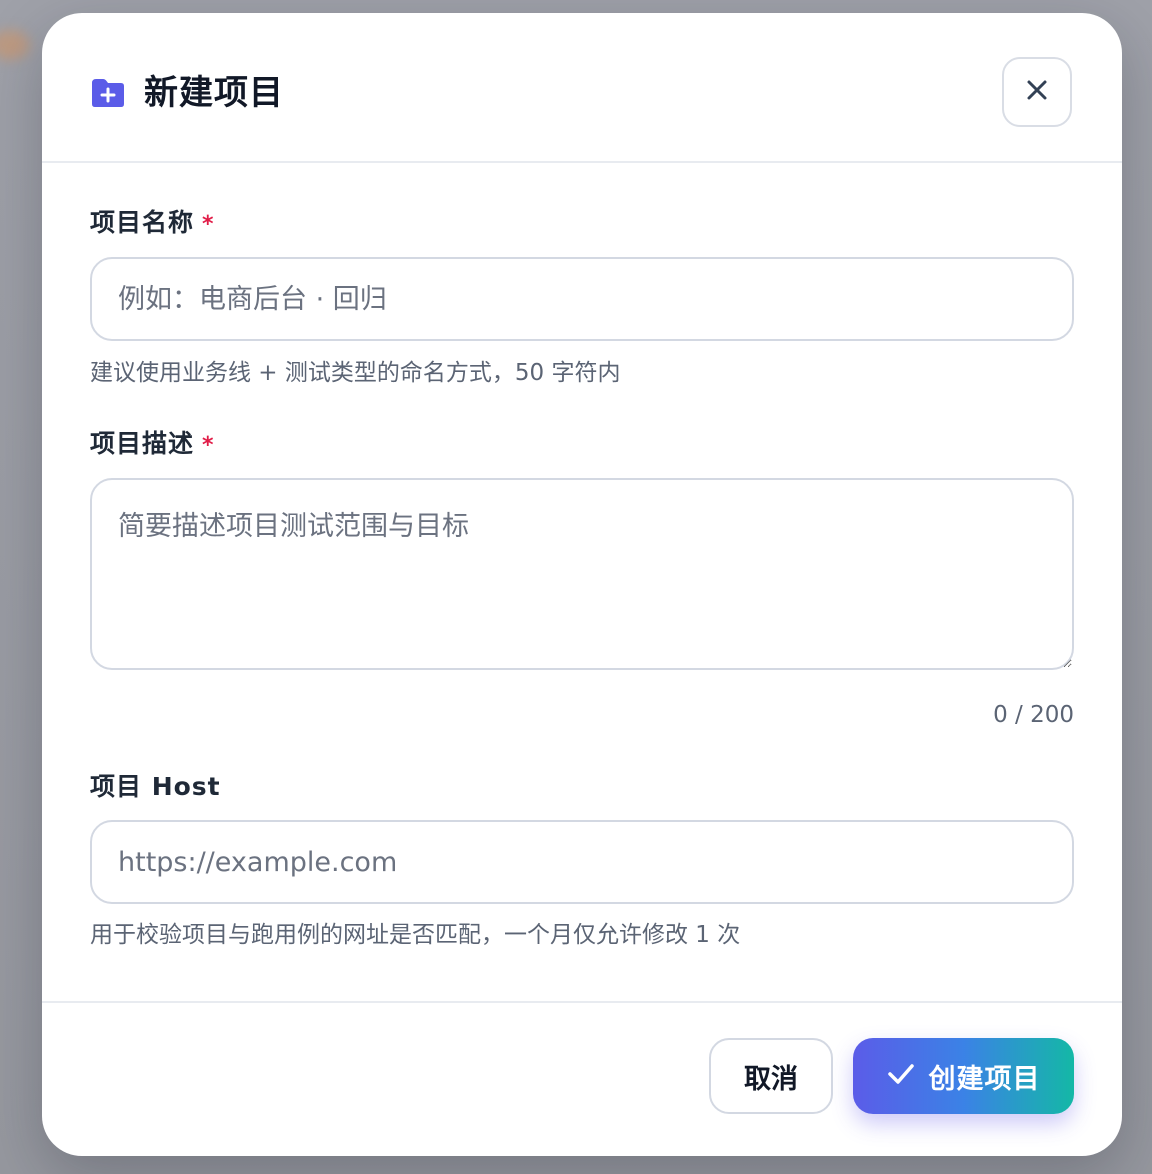 This screenshot has width=1152, height=1174. What do you see at coordinates (582, 1078) in the screenshot?
I see `dialog-footer: 取消 创建项目` at bounding box center [582, 1078].